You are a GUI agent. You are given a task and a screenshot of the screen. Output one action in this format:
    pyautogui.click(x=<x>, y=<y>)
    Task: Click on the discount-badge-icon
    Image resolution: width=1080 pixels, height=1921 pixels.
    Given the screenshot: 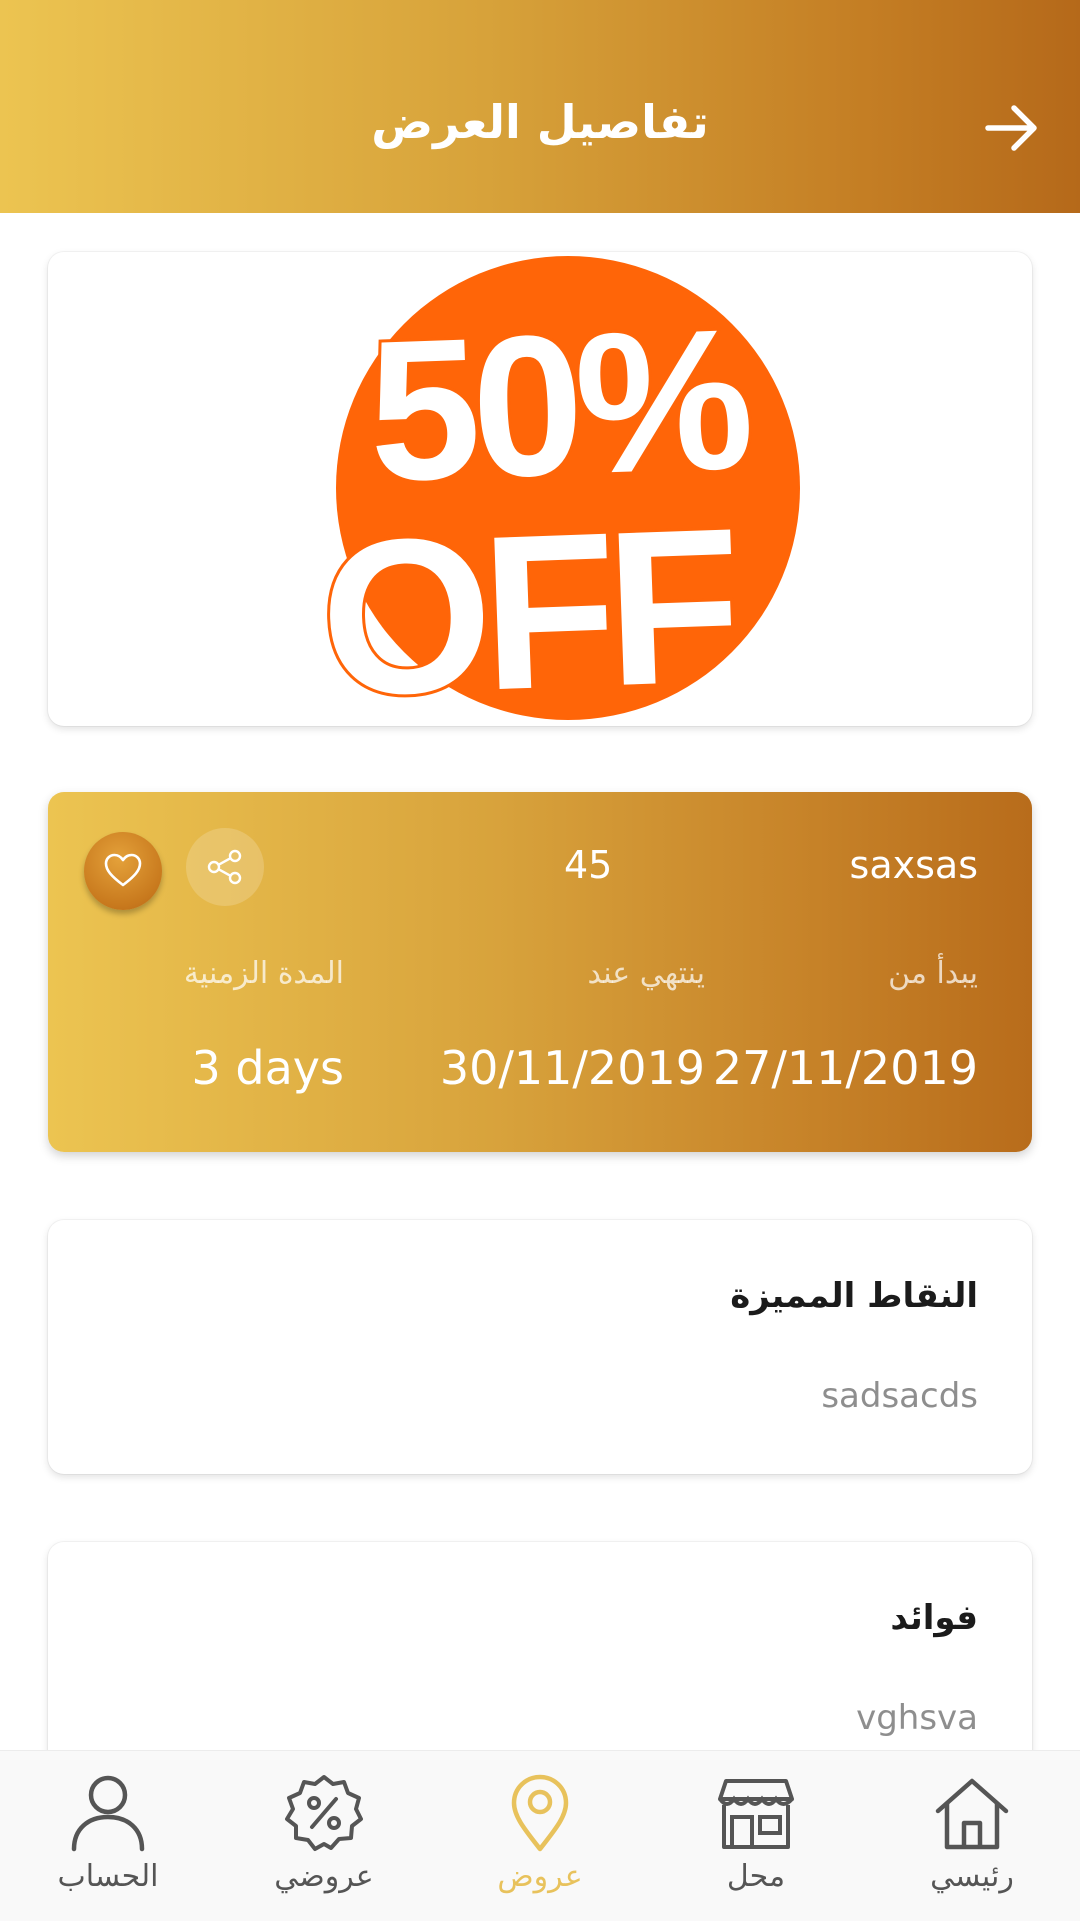 What is the action you would take?
    pyautogui.click(x=324, y=1813)
    